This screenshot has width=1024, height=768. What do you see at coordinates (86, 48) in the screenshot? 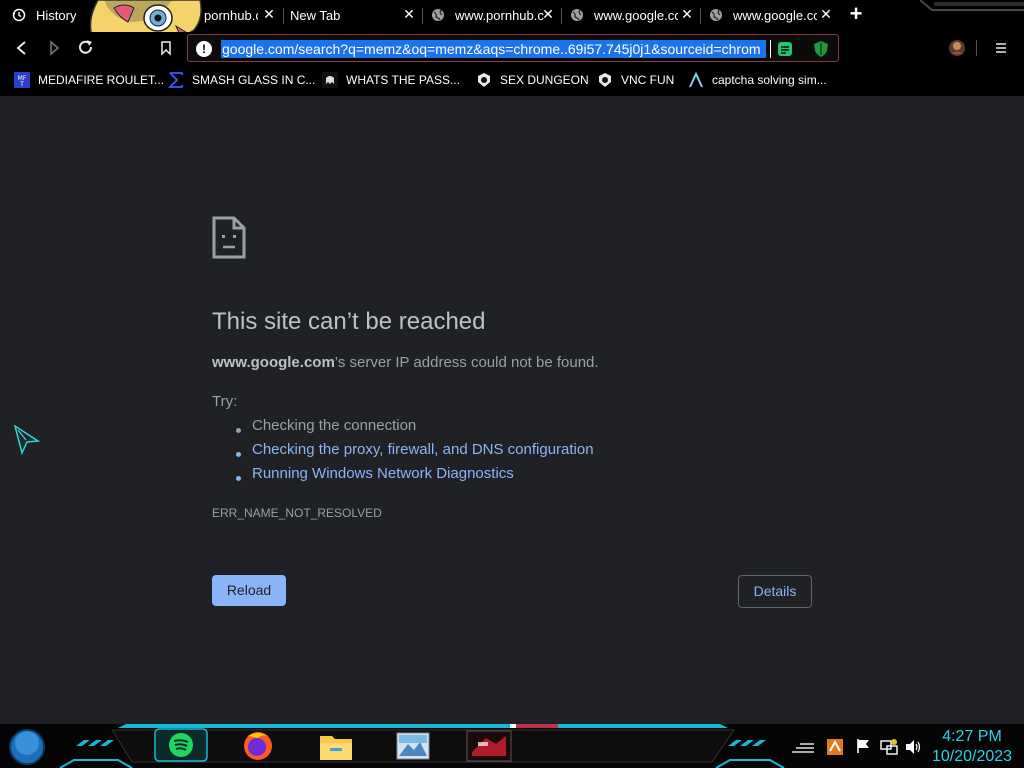
I see `reload-toolbar-button` at bounding box center [86, 48].